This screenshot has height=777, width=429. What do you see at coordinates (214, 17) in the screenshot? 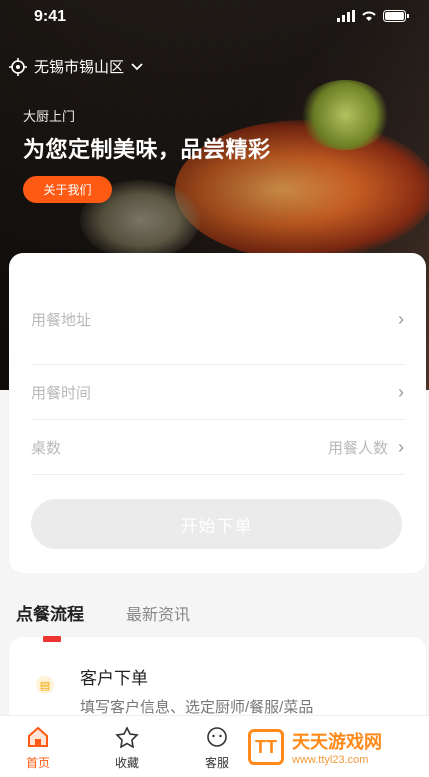
I see `status-bar: 9:41` at bounding box center [214, 17].